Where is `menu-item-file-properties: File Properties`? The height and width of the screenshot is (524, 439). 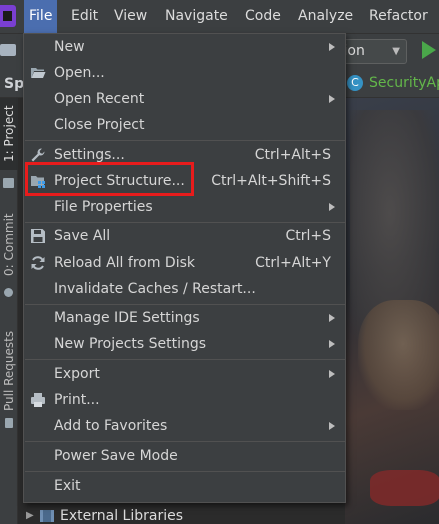
menu-item-file-properties: File Properties is located at coordinates (184, 207).